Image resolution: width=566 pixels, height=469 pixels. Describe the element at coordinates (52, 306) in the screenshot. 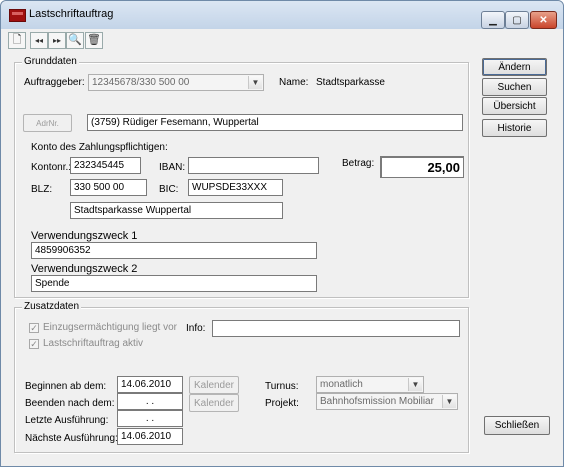

I see `zusatzdaten-legend: Zusatzdaten` at that location.